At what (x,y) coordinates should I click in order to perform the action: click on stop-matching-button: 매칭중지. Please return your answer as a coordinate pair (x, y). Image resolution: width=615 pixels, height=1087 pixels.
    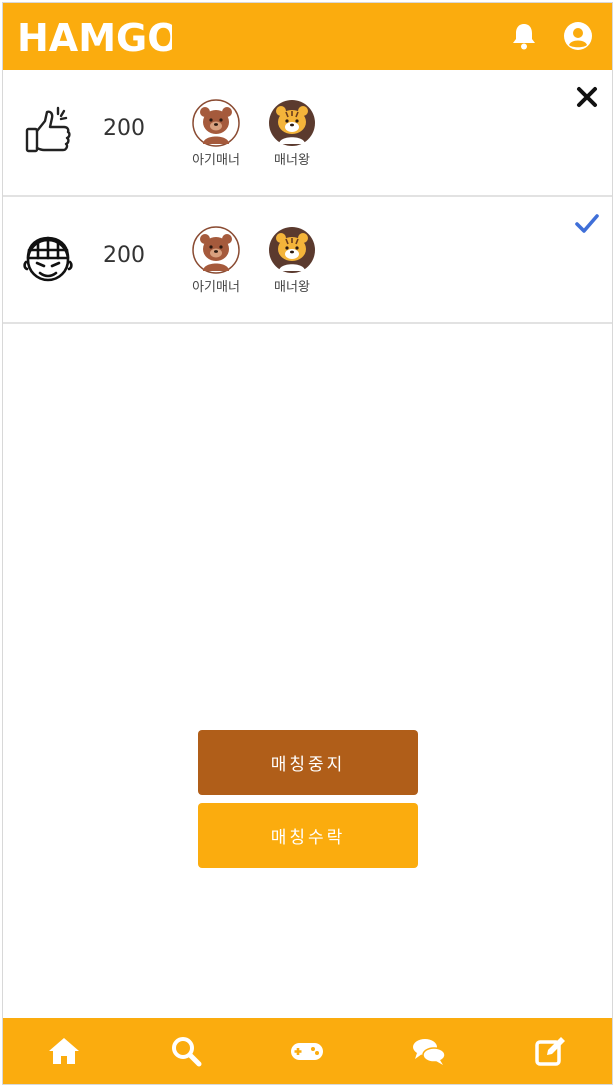
    Looking at the image, I should click on (308, 762).